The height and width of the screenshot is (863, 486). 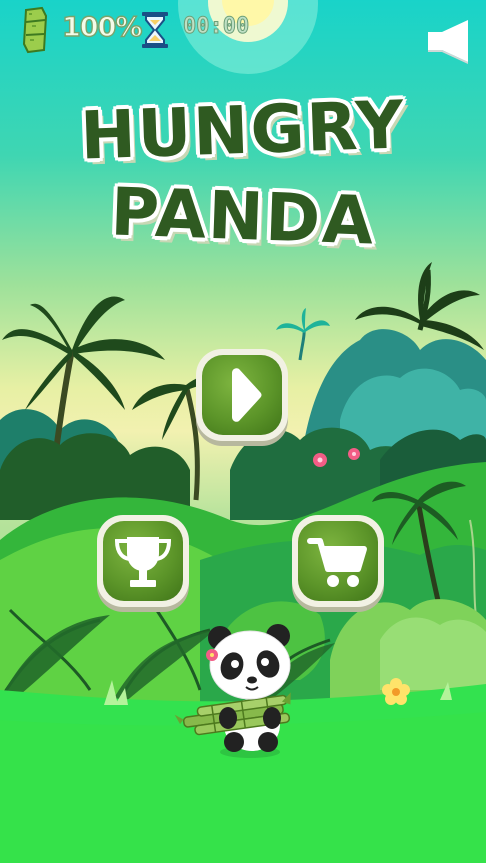 What do you see at coordinates (102, 27) in the screenshot?
I see `completion-percent: 100%` at bounding box center [102, 27].